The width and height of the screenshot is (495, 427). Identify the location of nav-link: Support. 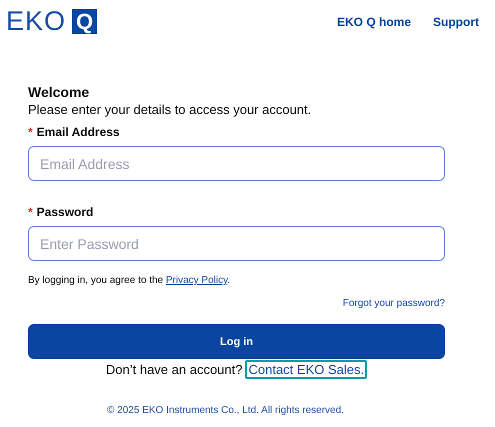
(456, 21).